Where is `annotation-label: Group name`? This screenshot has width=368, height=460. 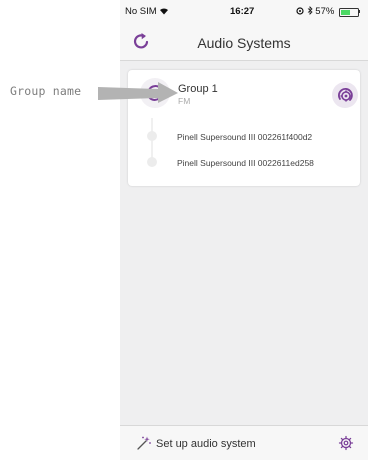 annotation-label: Group name is located at coordinates (46, 91).